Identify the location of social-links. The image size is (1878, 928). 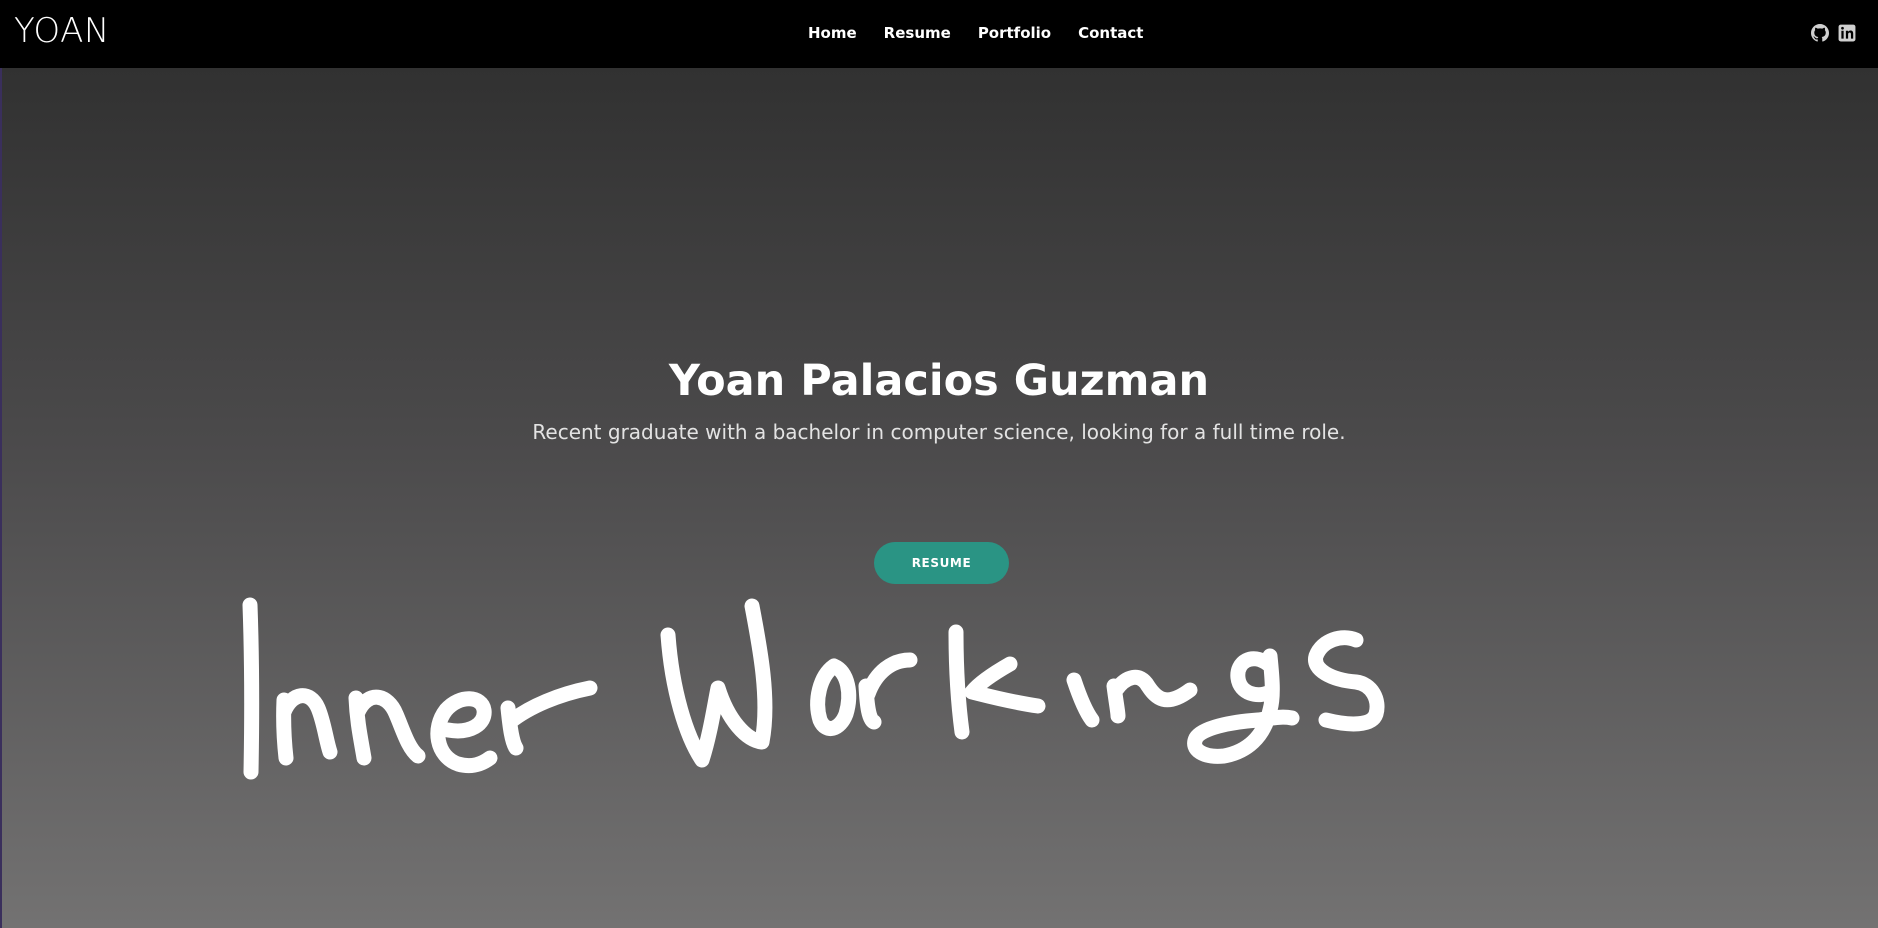
(1833, 33).